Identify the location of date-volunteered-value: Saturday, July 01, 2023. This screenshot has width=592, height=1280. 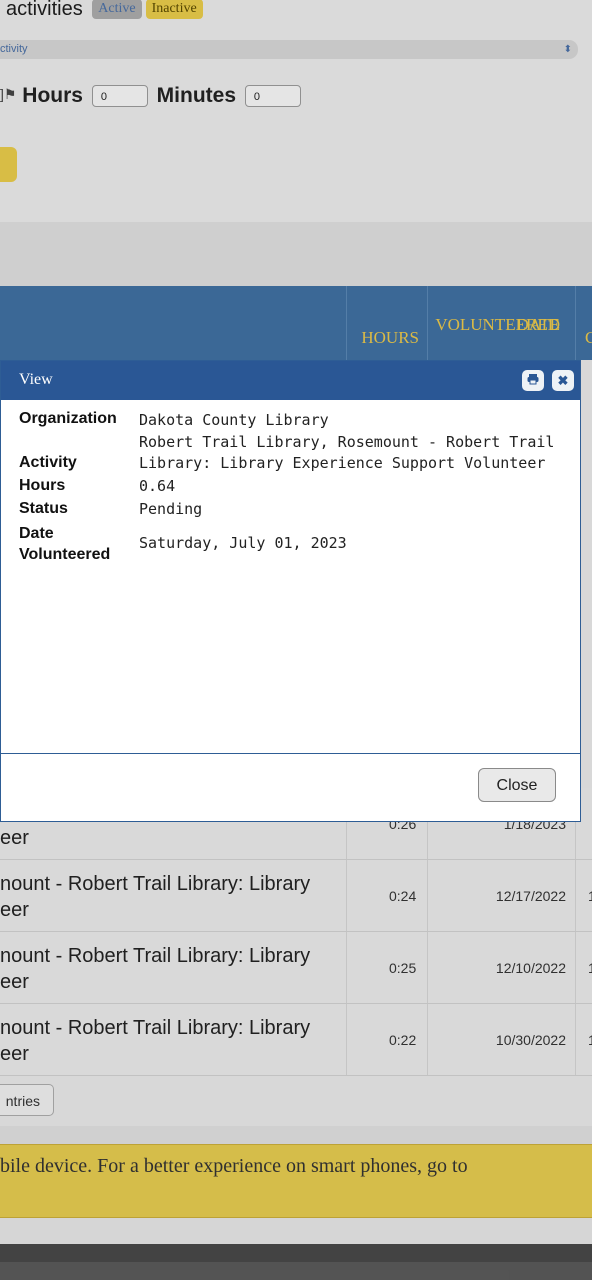
(243, 543).